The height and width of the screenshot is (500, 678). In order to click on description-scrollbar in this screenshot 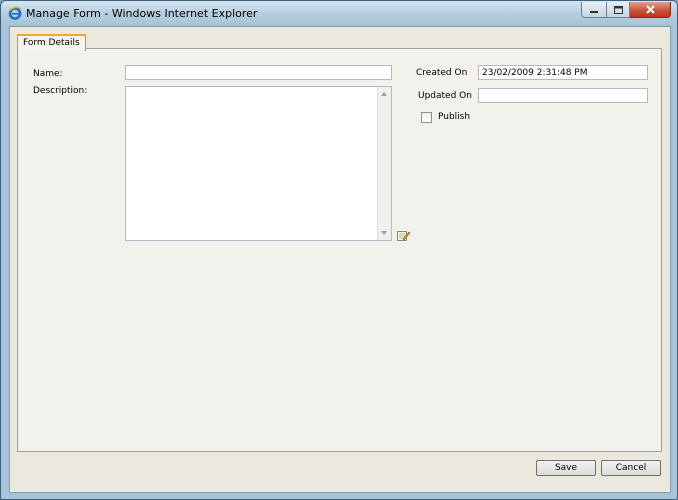, I will do `click(384, 163)`.